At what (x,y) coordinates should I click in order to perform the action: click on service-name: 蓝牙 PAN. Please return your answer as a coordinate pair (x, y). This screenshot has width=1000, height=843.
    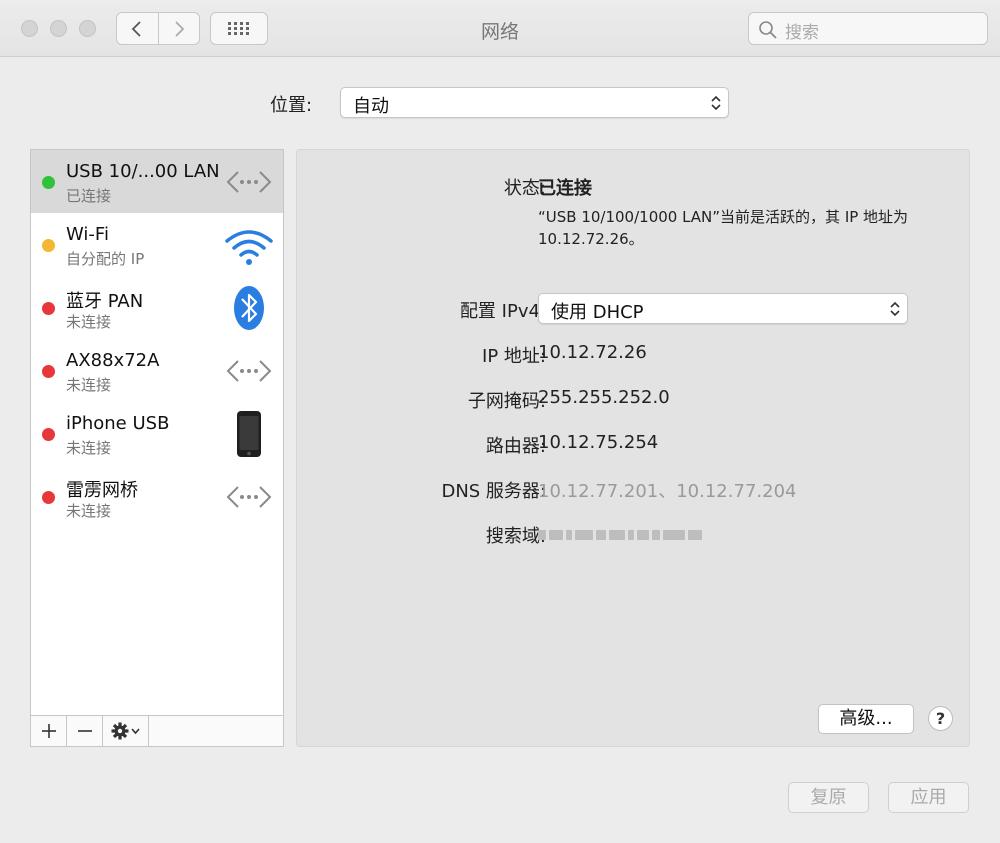
    Looking at the image, I should click on (105, 301).